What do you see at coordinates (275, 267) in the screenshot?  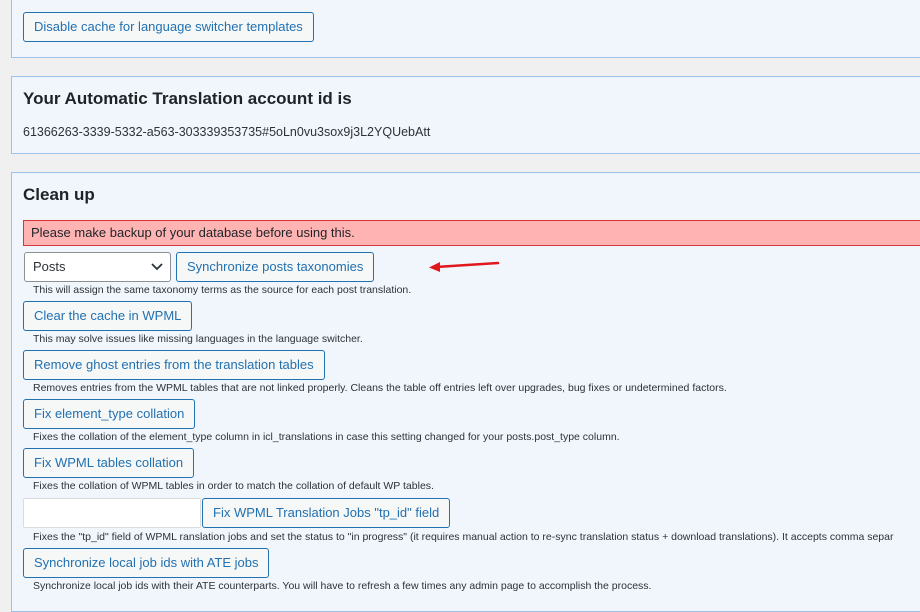 I see `sync-taxonomies-button: Synchronize posts taxonomies` at bounding box center [275, 267].